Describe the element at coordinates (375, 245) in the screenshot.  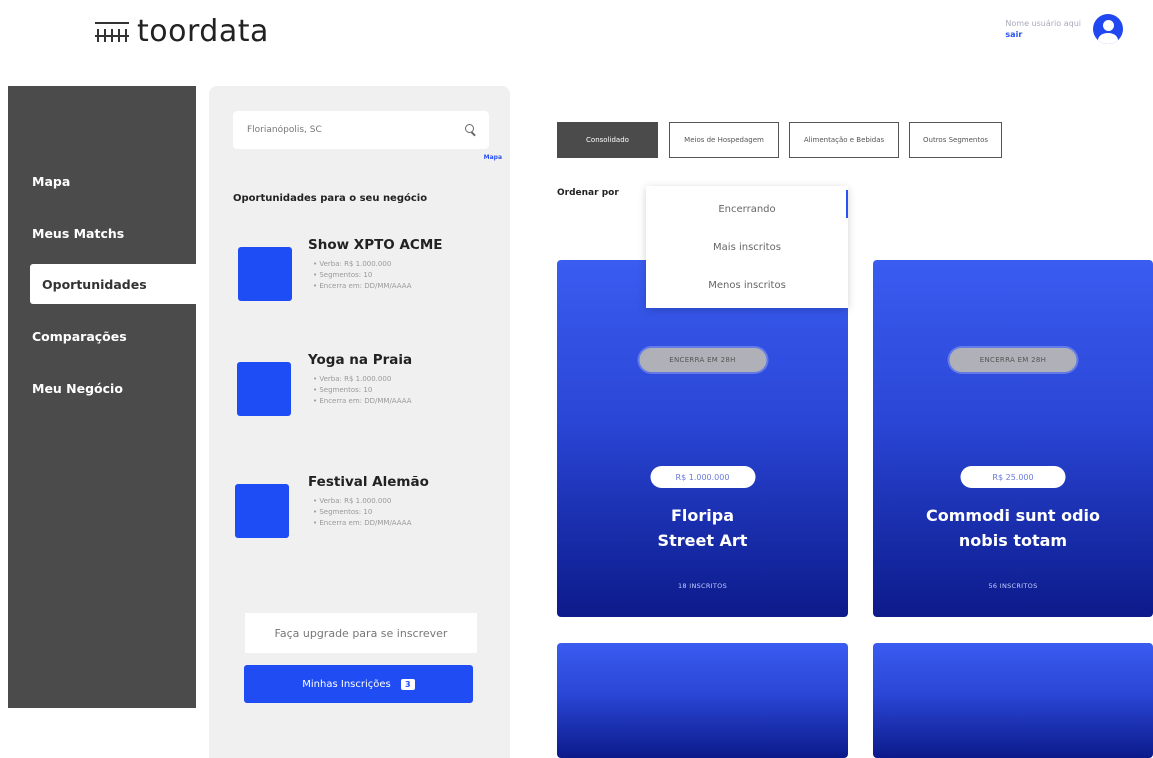
I see `opportunity-title: Show XPTO ACME` at that location.